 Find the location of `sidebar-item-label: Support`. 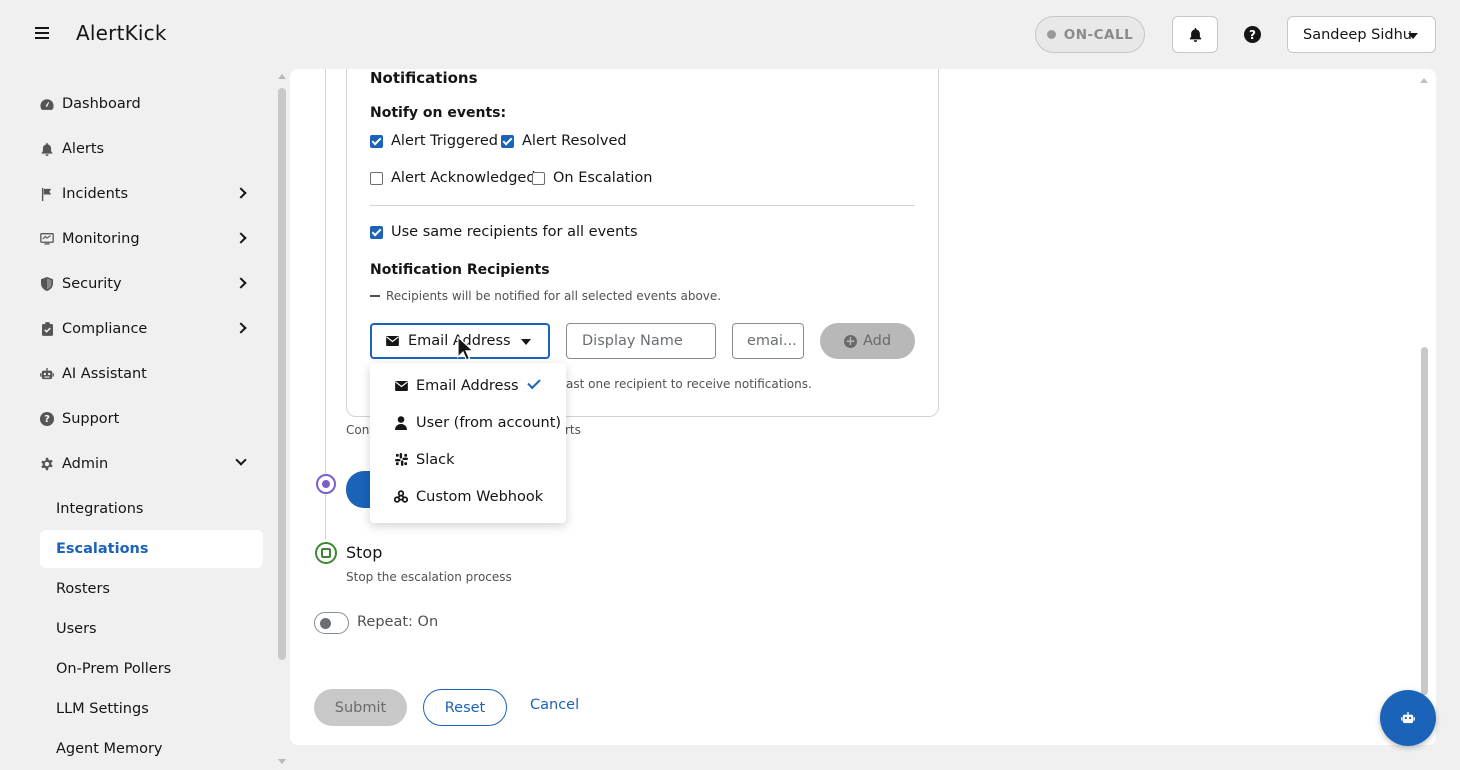

sidebar-item-label: Support is located at coordinates (91, 419).